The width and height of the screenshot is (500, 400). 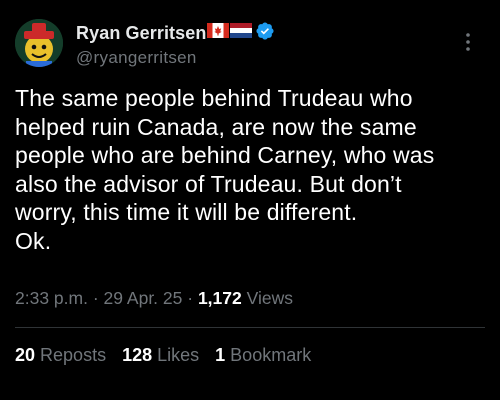 I want to click on canada-flag-icon, so click(x=218, y=33).